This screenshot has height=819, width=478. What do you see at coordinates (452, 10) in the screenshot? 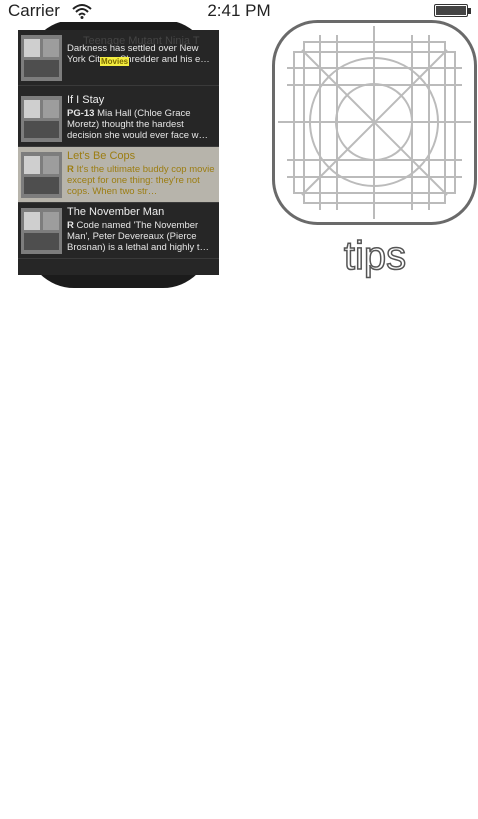
I see `battery-icon` at bounding box center [452, 10].